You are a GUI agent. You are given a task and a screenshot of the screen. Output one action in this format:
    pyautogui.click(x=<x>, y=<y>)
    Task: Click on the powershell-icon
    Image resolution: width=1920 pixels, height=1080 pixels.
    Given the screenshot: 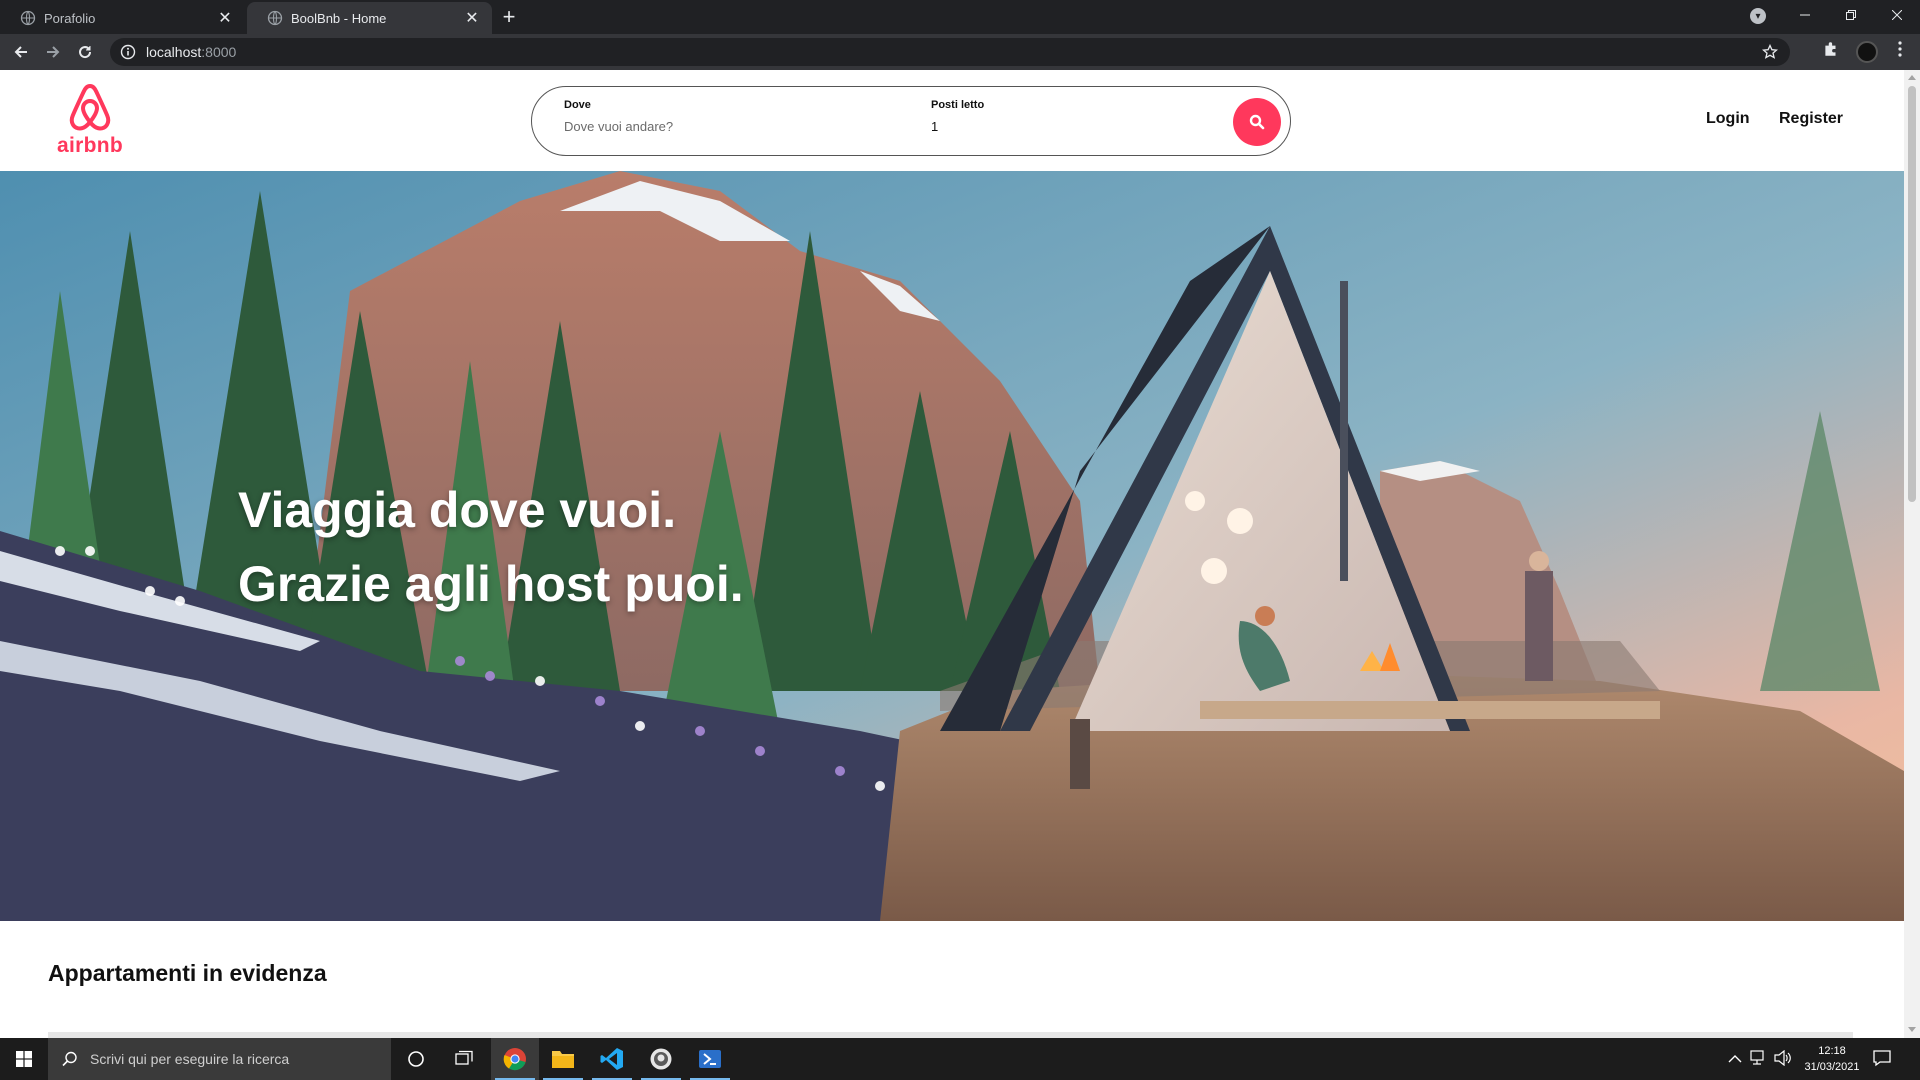 What is the action you would take?
    pyautogui.click(x=710, y=1059)
    